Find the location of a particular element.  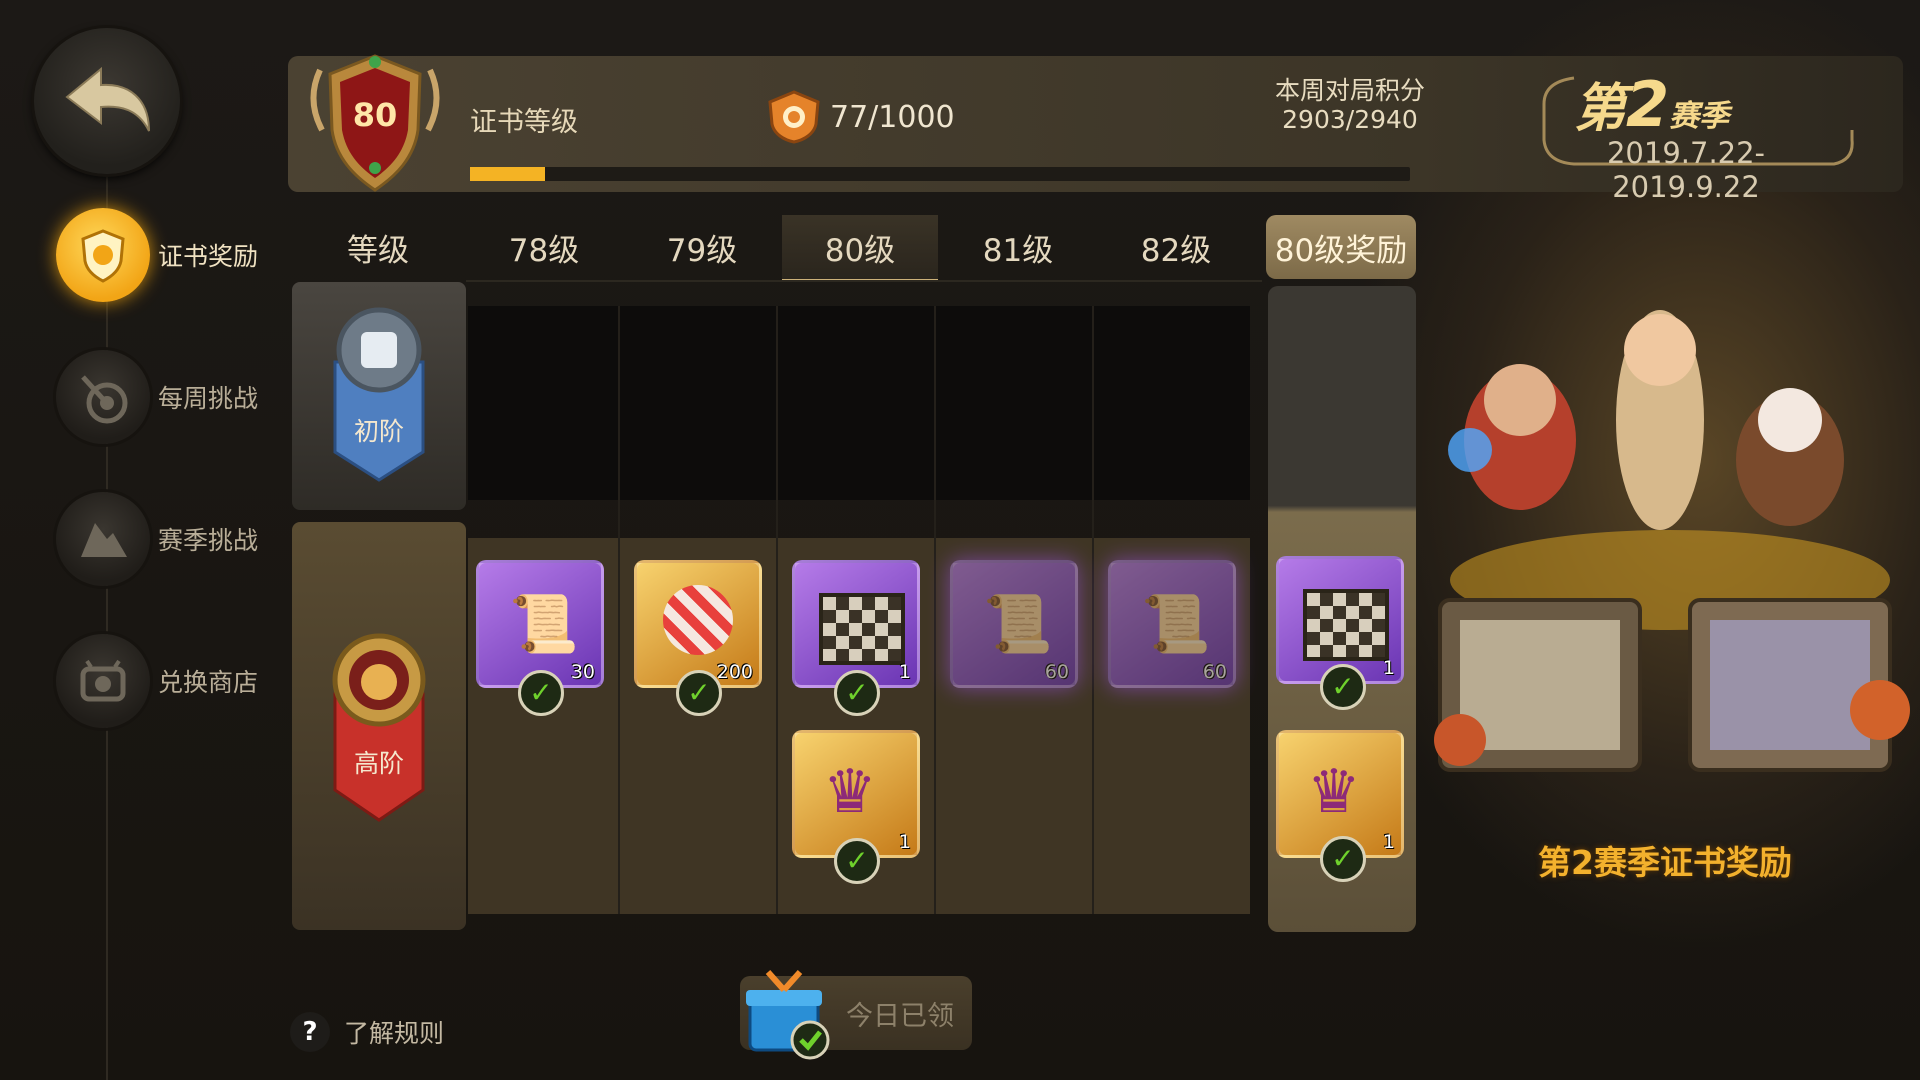

sidebar-item-label: 证书奖励 is located at coordinates (208, 256).